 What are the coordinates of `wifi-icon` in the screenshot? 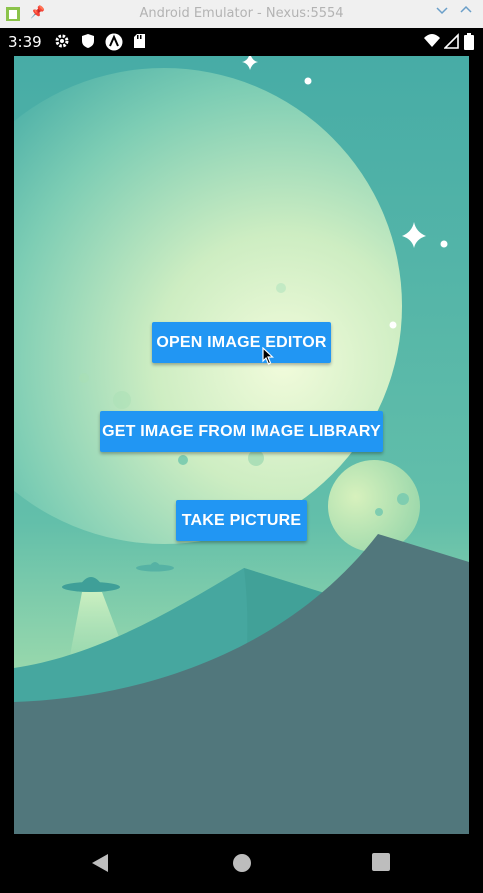 It's located at (432, 43).